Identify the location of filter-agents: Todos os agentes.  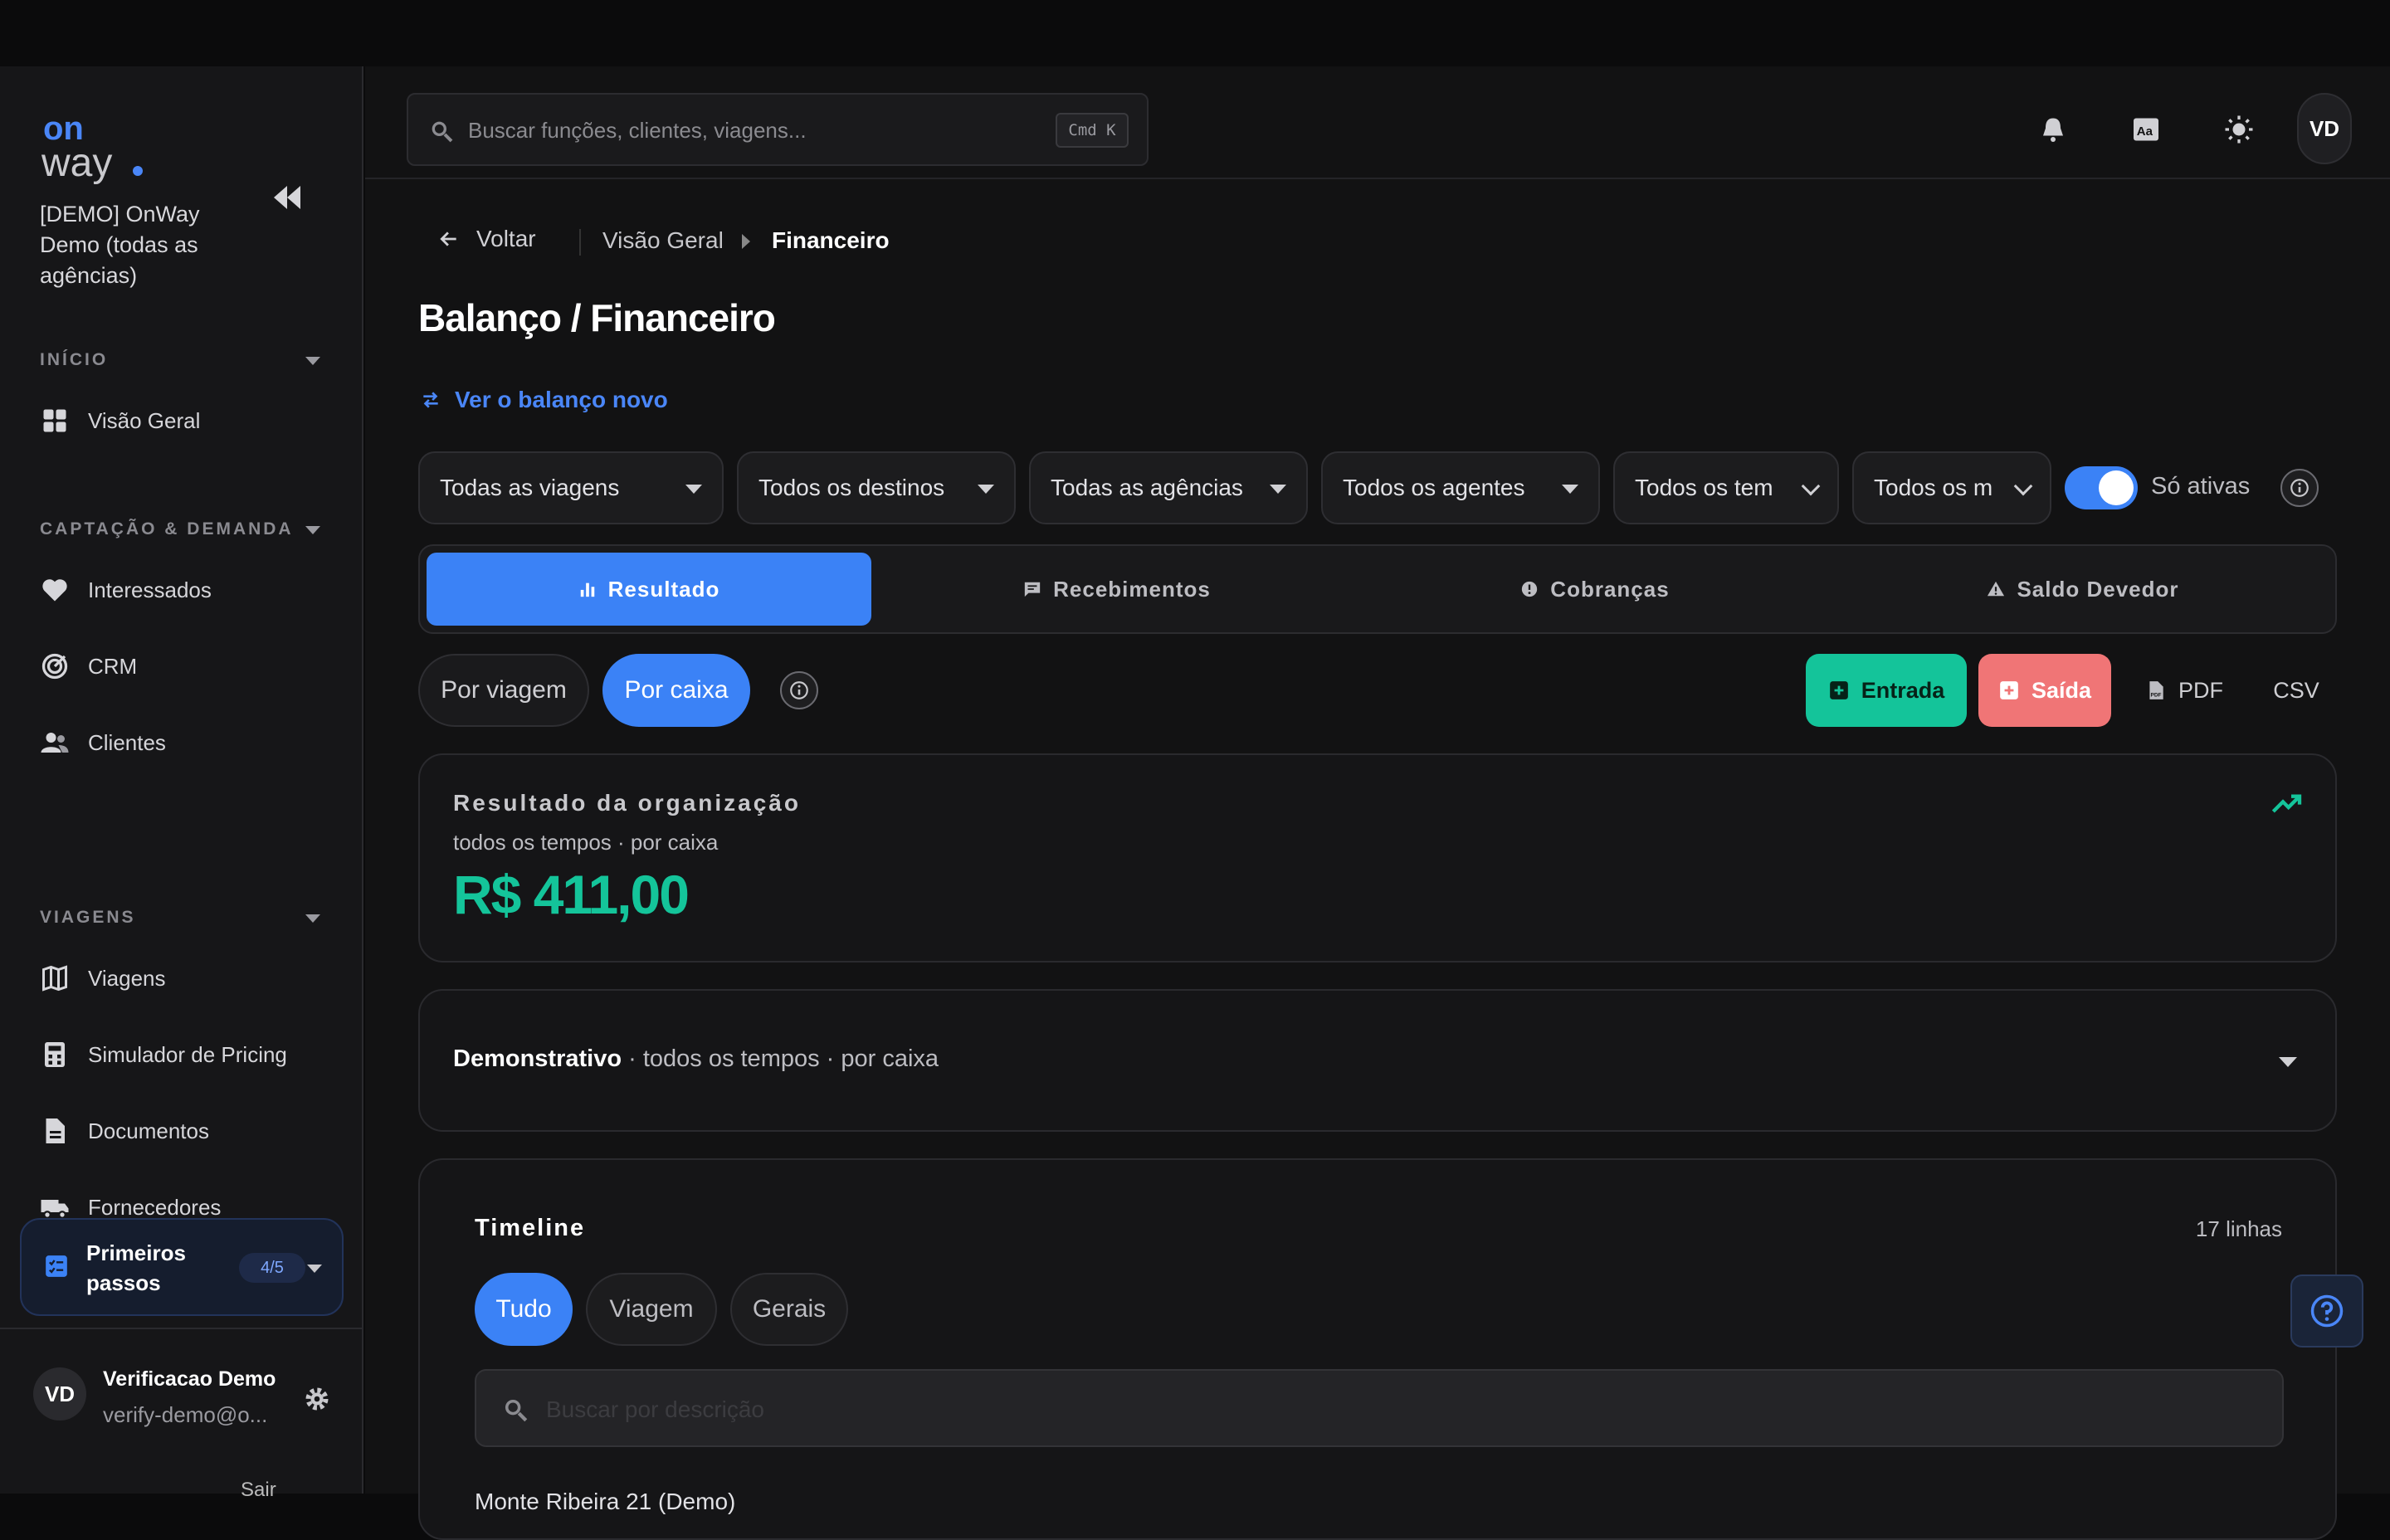
(1460, 487).